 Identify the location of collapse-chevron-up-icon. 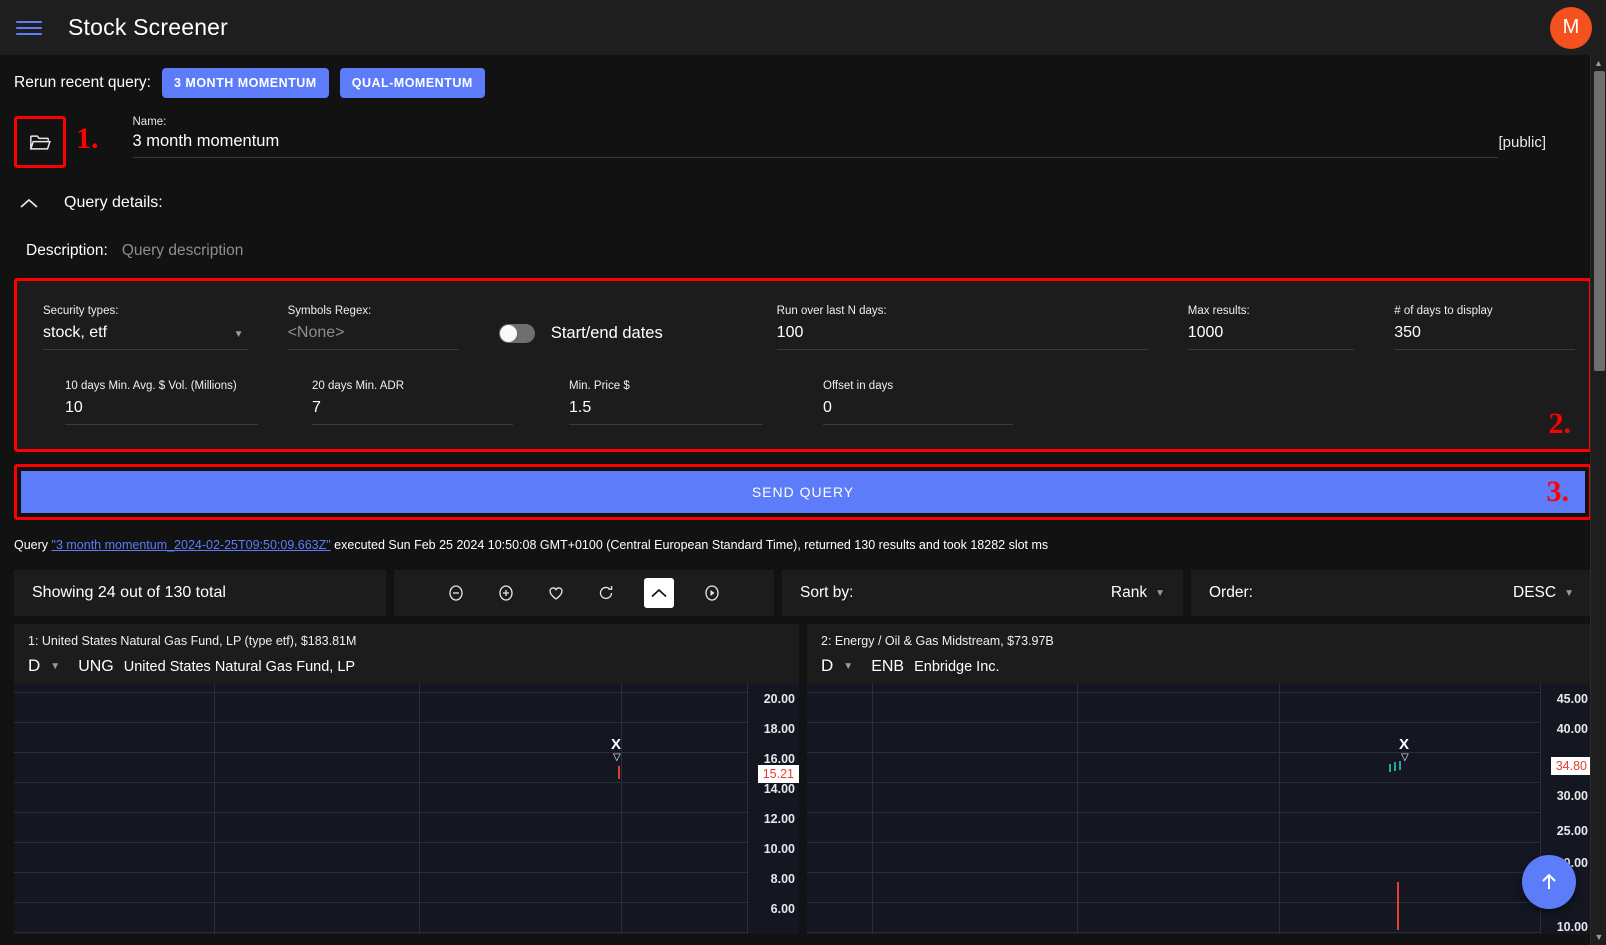
(29, 203).